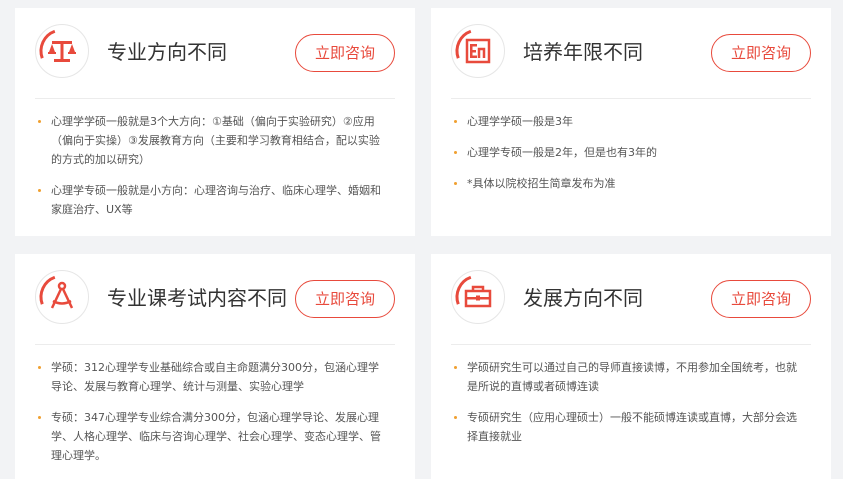 The width and height of the screenshot is (843, 479). What do you see at coordinates (628, 427) in the screenshot?
I see `list-item: 专硕研究生（应用心理硕士）一般不能硕博连读或直博，大部分会选择直接就业` at bounding box center [628, 427].